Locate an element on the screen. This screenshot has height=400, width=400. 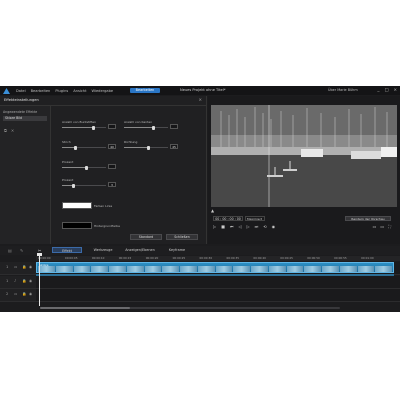
param-stroke-value: 40 is located at coordinates (112, 146).